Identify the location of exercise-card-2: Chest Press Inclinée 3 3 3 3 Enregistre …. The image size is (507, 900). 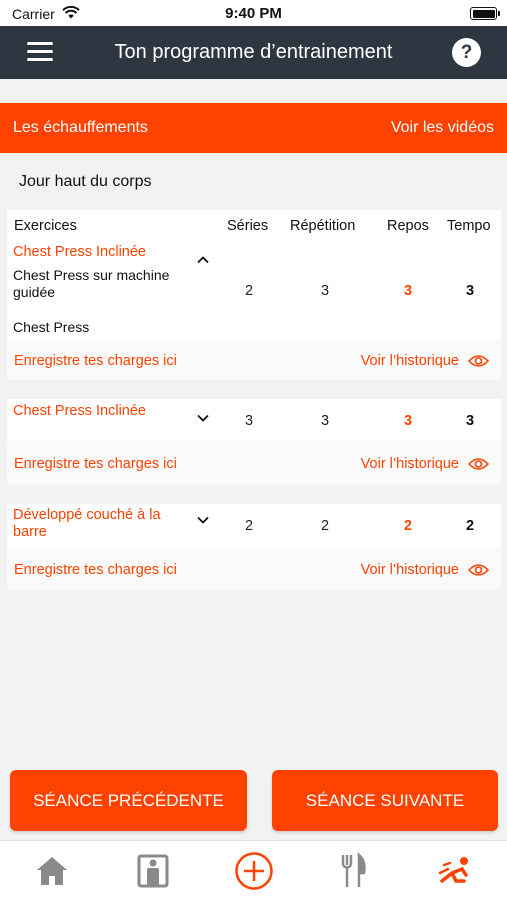
(254, 442).